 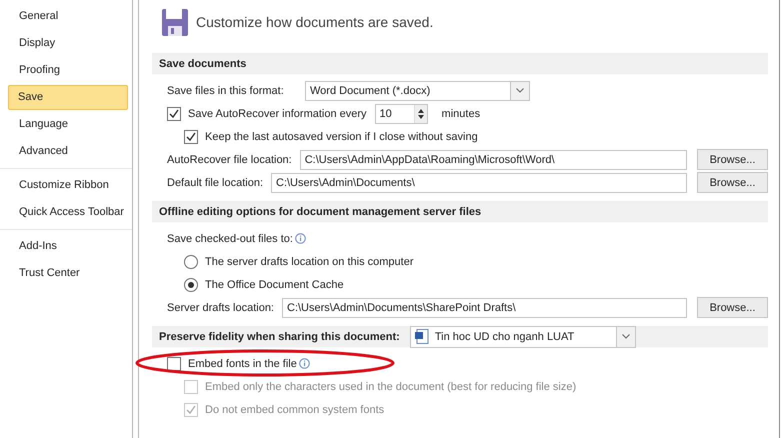 I want to click on document-dropdown: Tin hoc UD cho nganh LUAT, so click(x=523, y=337).